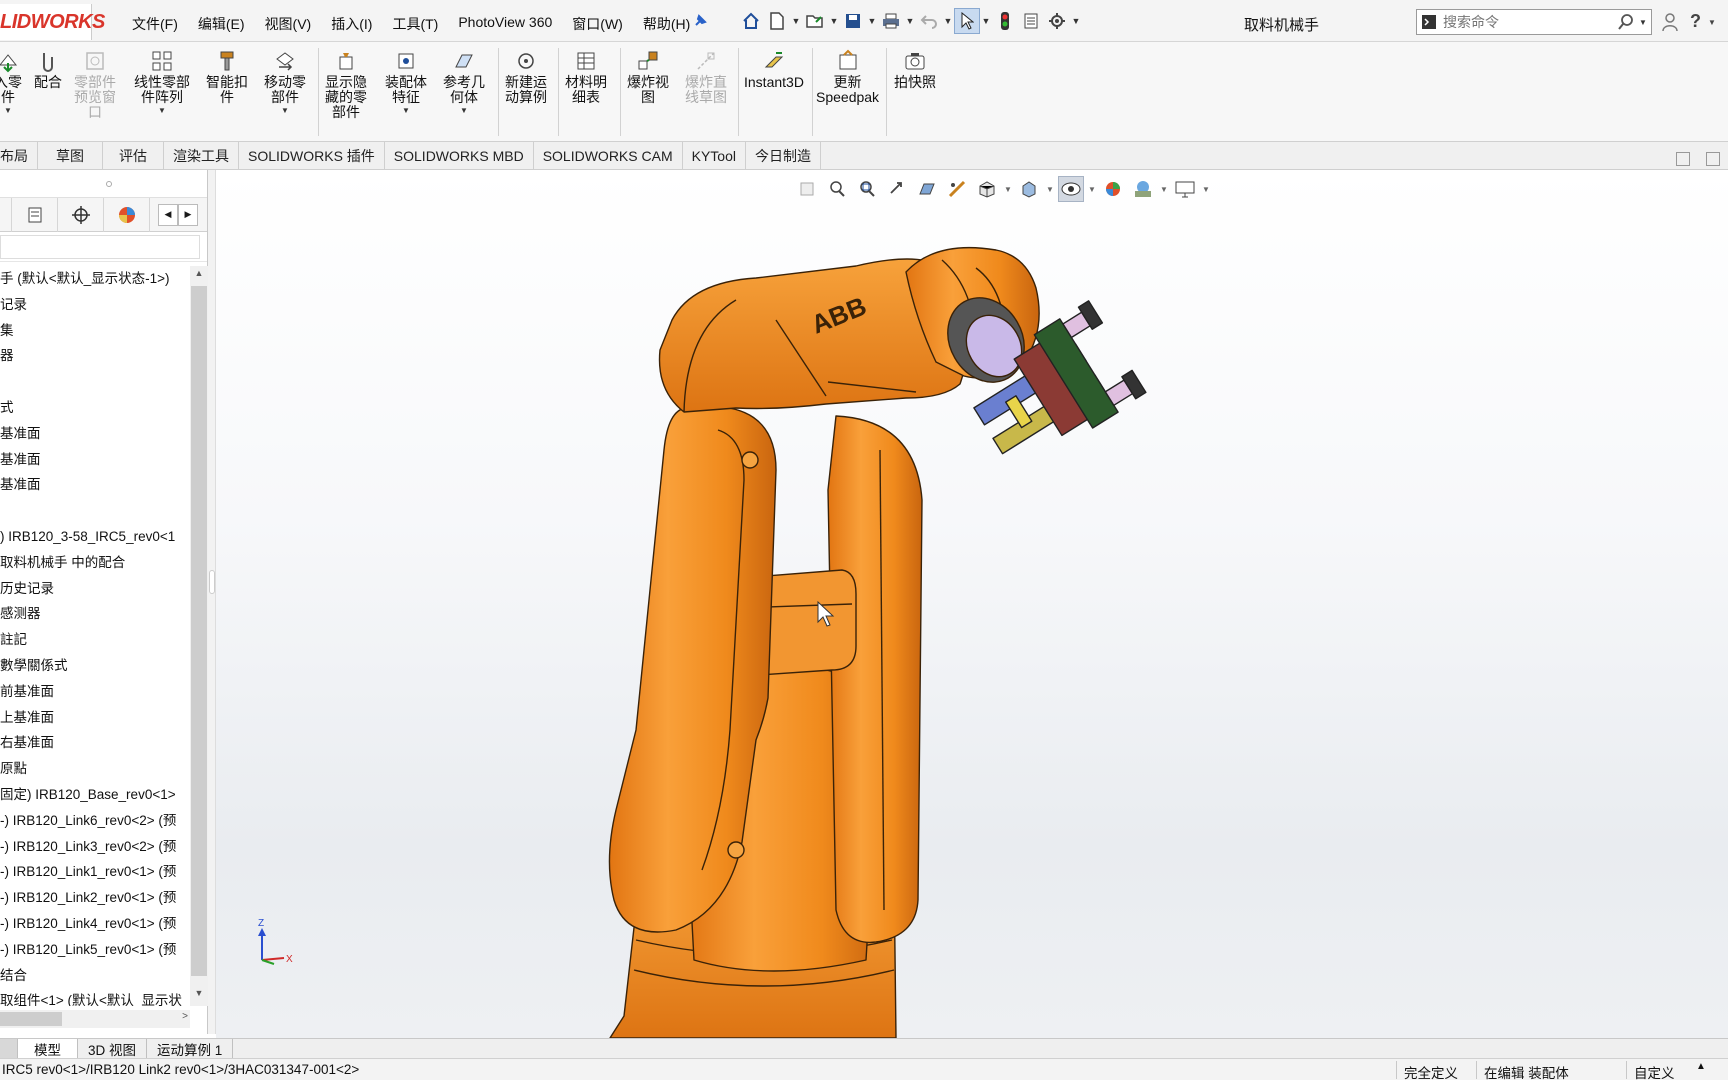 The width and height of the screenshot is (1728, 1080). What do you see at coordinates (95, 1019) in the screenshot?
I see `tree-horizontal-scrollbar: >` at bounding box center [95, 1019].